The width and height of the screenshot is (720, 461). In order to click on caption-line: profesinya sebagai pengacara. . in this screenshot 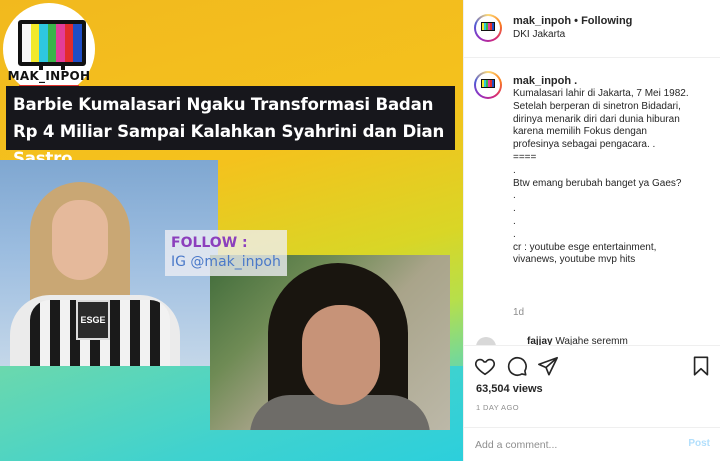, I will do `click(584, 145)`.